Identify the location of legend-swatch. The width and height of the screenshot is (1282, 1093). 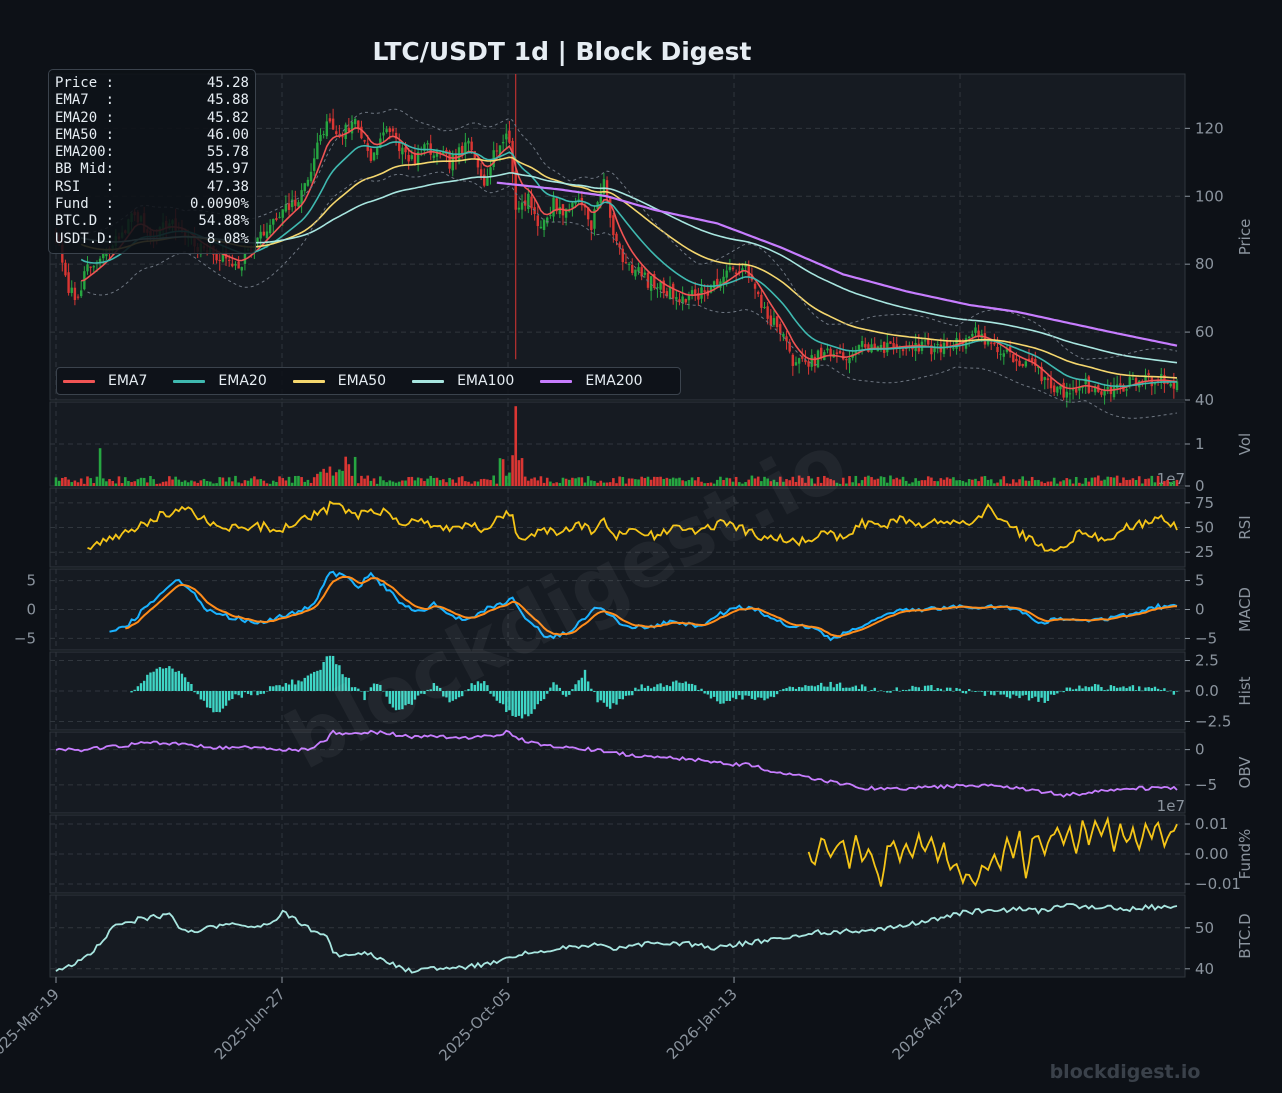
(189, 381).